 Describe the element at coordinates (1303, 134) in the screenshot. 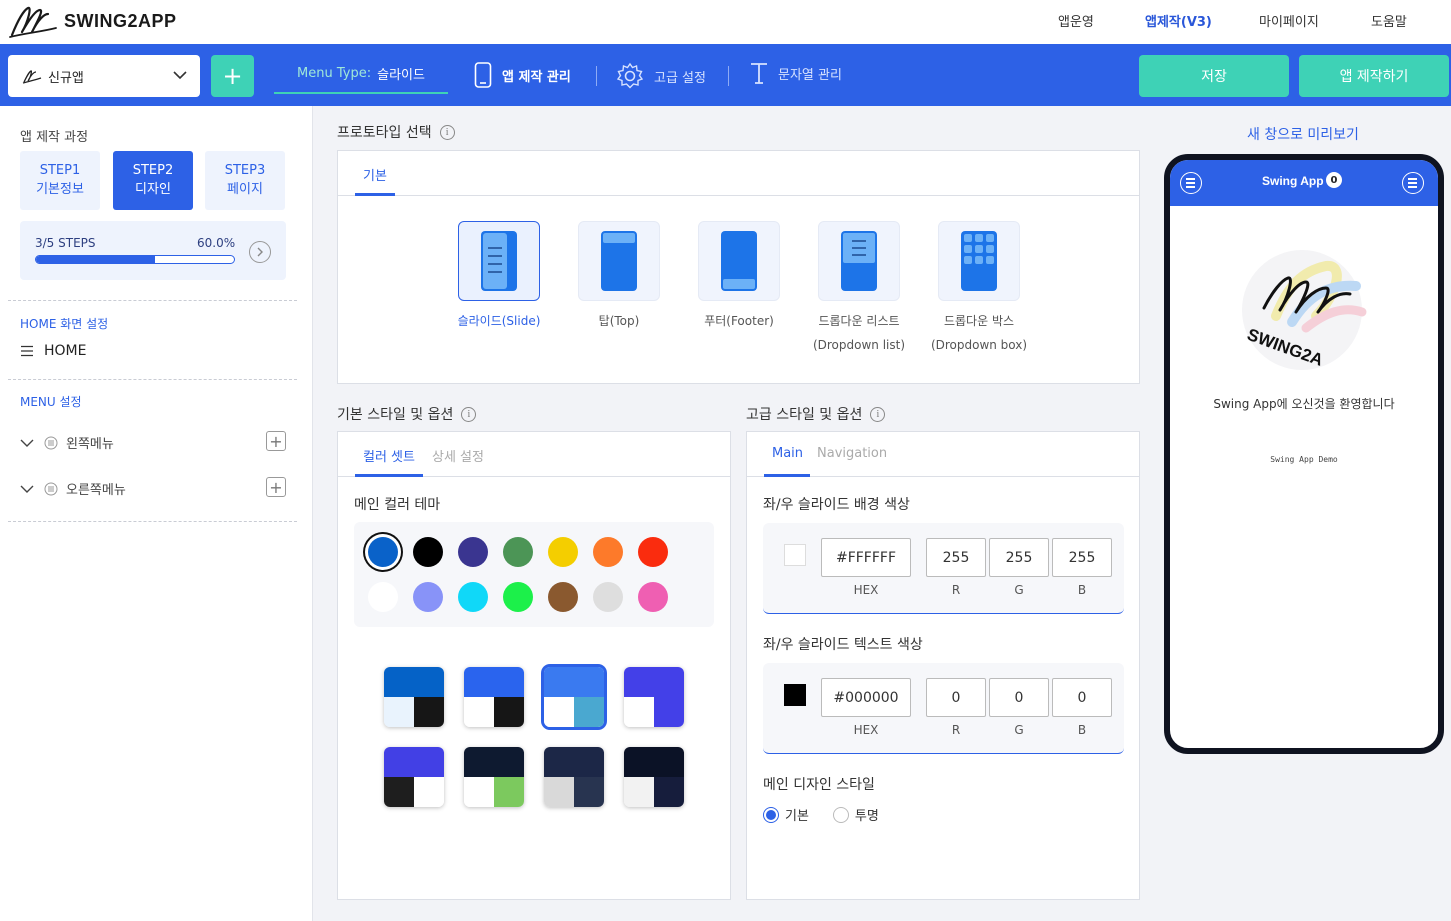

I see `open-preview-window-link: 새 창으로 미리보기` at that location.